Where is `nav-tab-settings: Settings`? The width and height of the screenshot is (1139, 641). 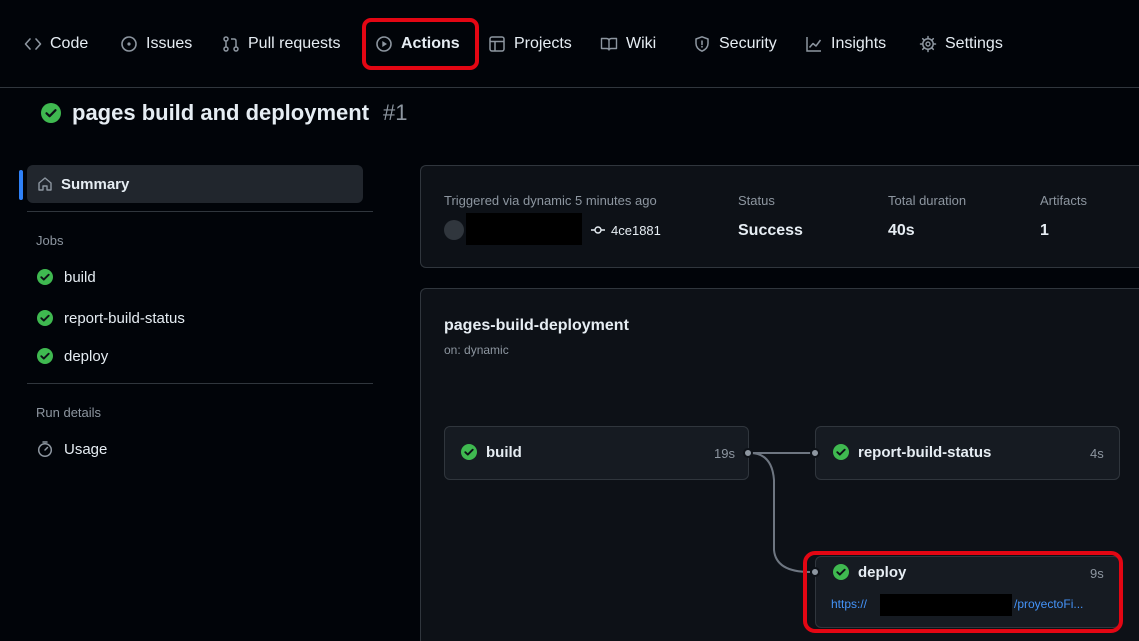
nav-tab-settings: Settings is located at coordinates (961, 44).